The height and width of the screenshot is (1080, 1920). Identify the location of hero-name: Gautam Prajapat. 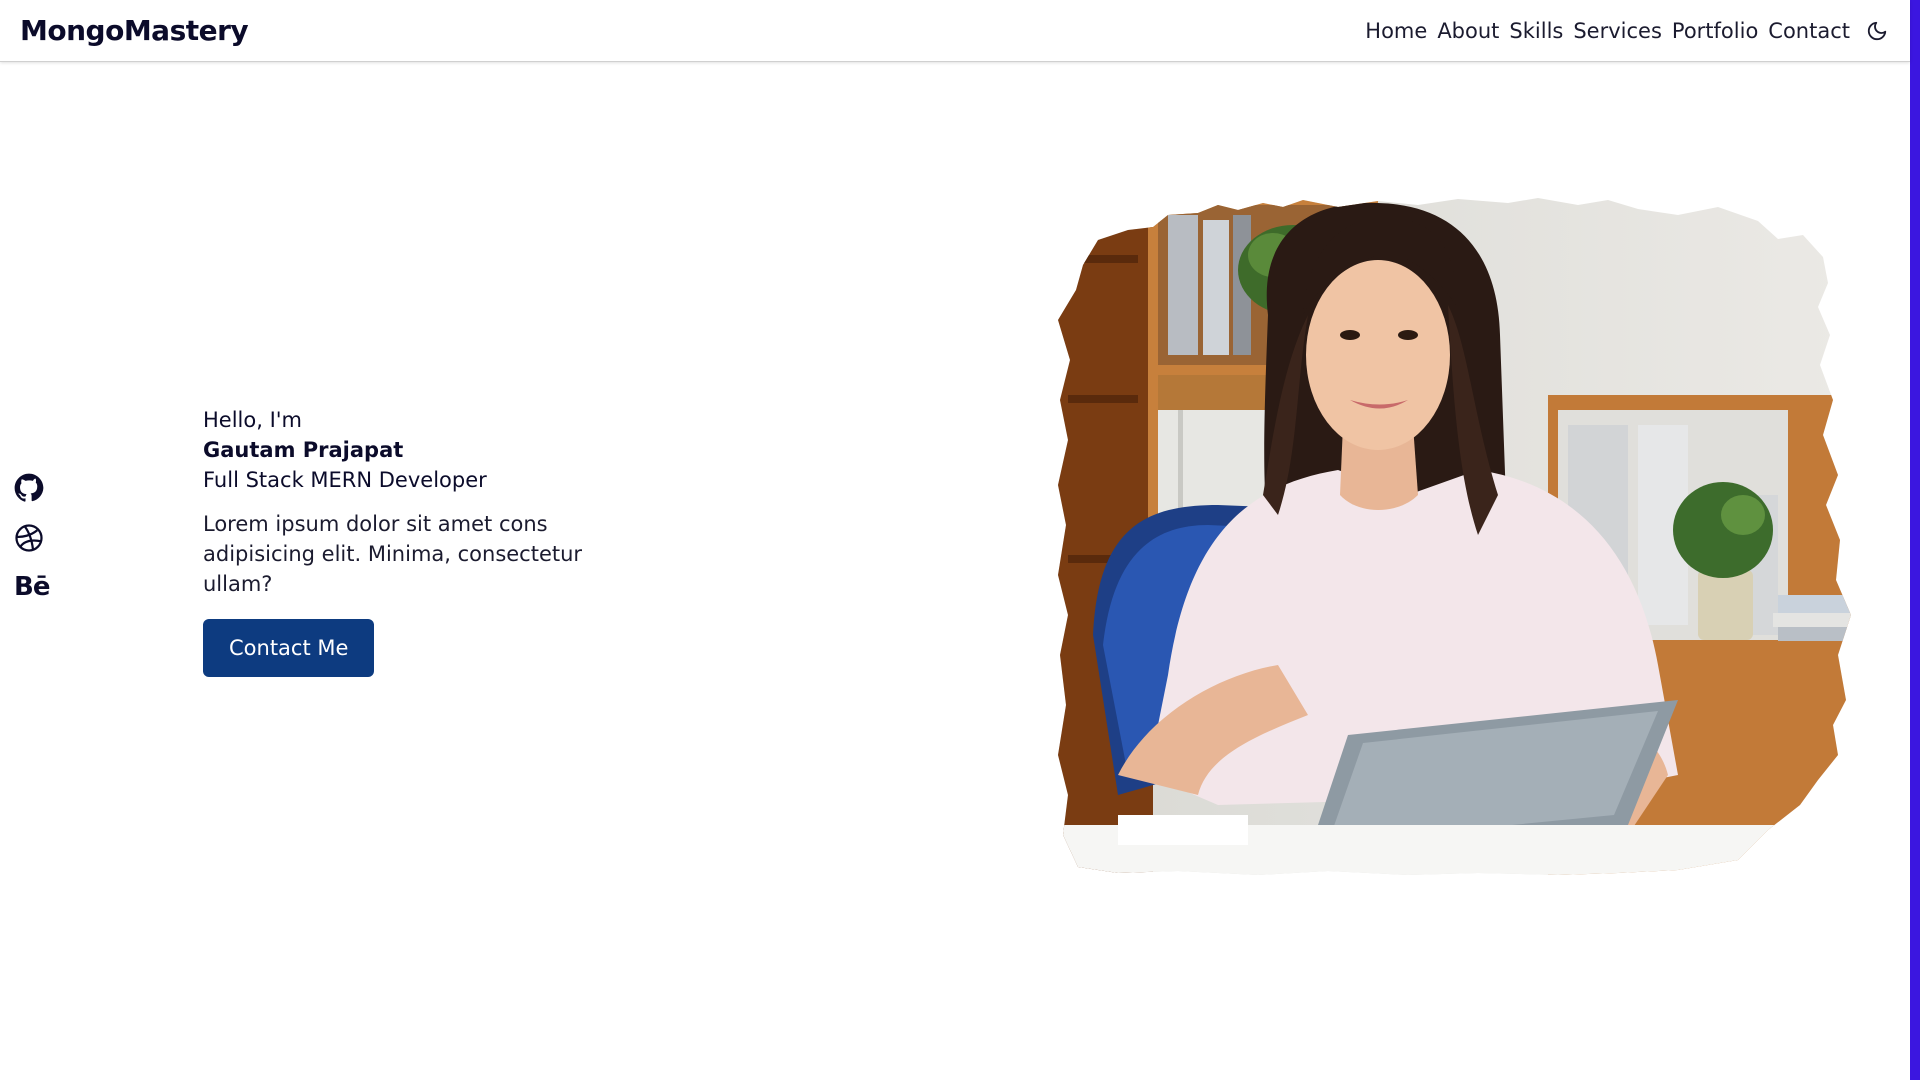
(303, 450).